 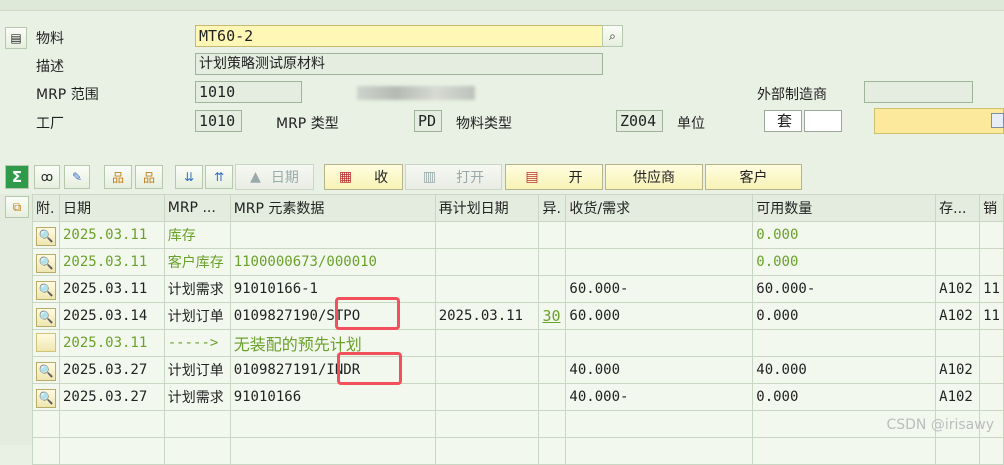 I want to click on mrp-area-label: MRP 范围, so click(x=67, y=95).